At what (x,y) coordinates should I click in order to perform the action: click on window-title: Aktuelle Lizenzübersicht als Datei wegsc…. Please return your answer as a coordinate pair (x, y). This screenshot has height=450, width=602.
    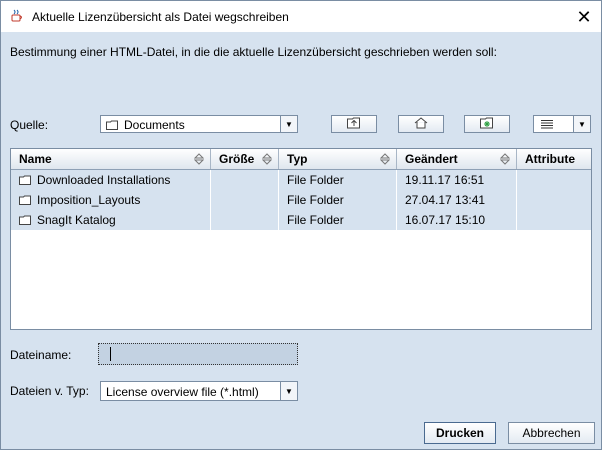
    Looking at the image, I should click on (160, 17).